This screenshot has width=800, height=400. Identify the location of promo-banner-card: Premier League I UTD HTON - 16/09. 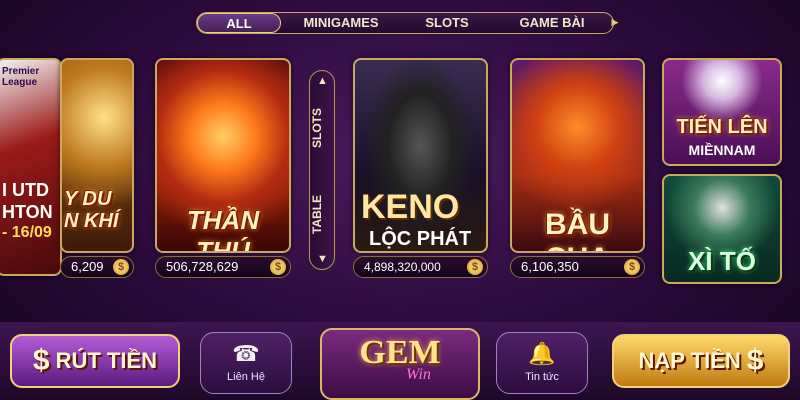
(31, 167).